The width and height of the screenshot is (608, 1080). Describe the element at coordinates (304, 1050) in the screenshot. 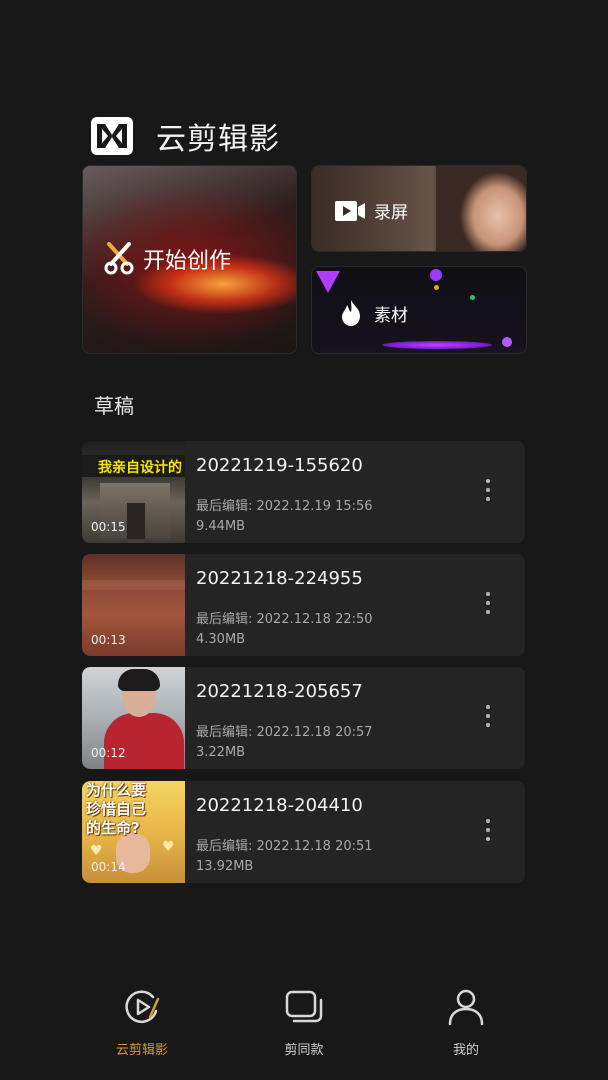

I see `tab-templates-label: 剪同款` at that location.